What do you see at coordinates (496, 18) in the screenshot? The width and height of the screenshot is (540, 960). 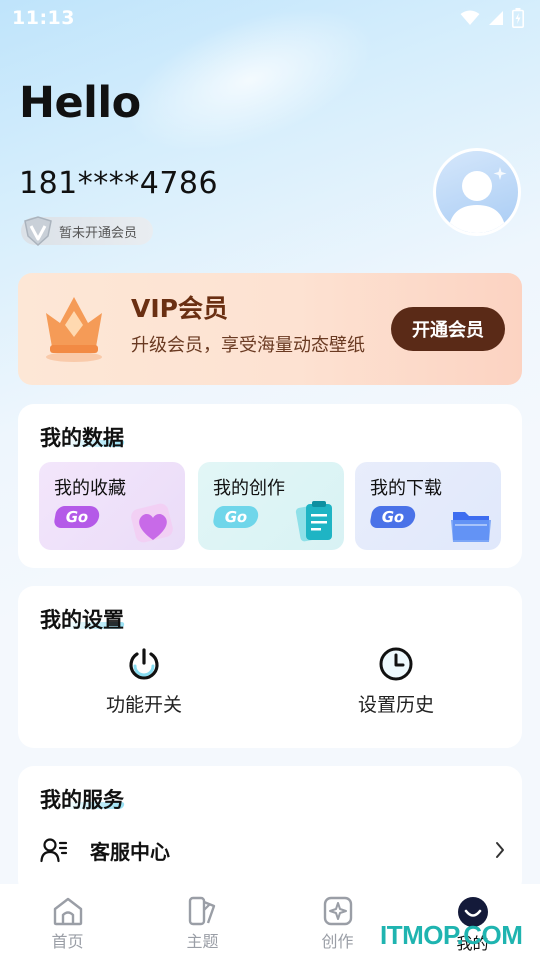 I see `cellular-signal-icon` at bounding box center [496, 18].